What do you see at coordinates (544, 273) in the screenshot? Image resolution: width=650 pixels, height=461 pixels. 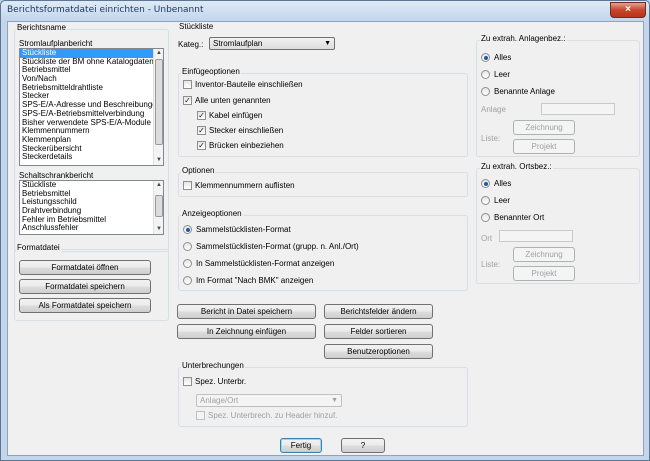 I see `location-project-button: Projekt` at bounding box center [544, 273].